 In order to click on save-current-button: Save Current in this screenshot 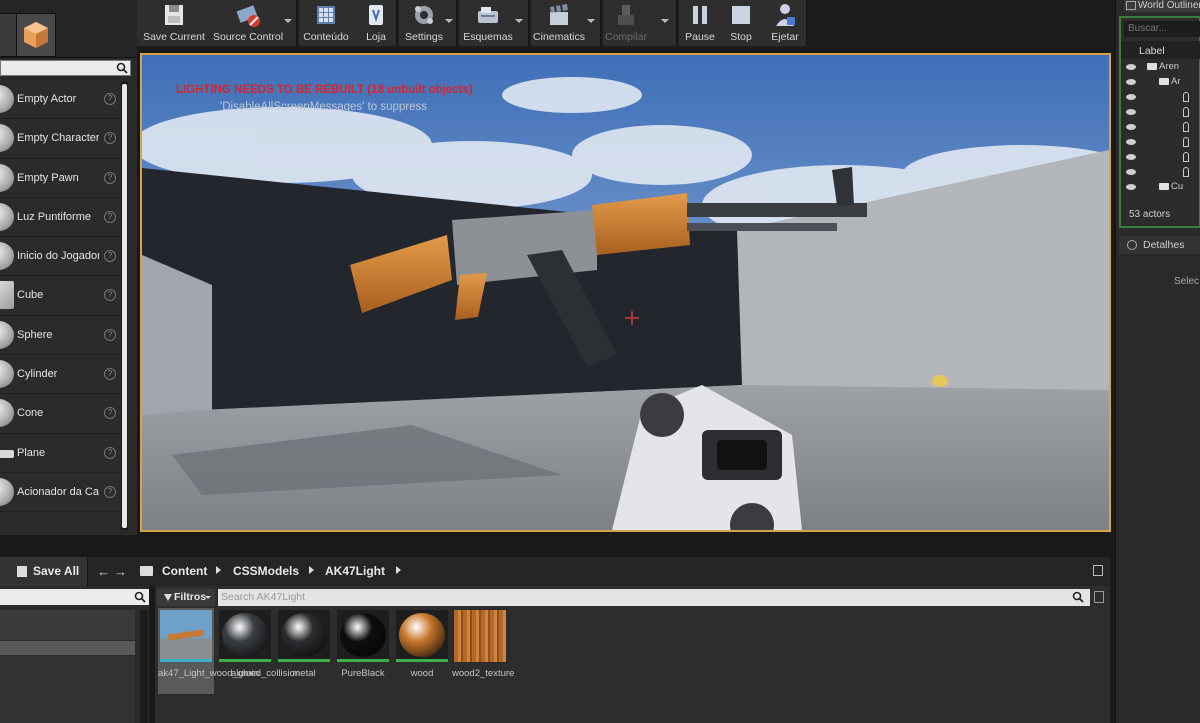, I will do `click(174, 23)`.